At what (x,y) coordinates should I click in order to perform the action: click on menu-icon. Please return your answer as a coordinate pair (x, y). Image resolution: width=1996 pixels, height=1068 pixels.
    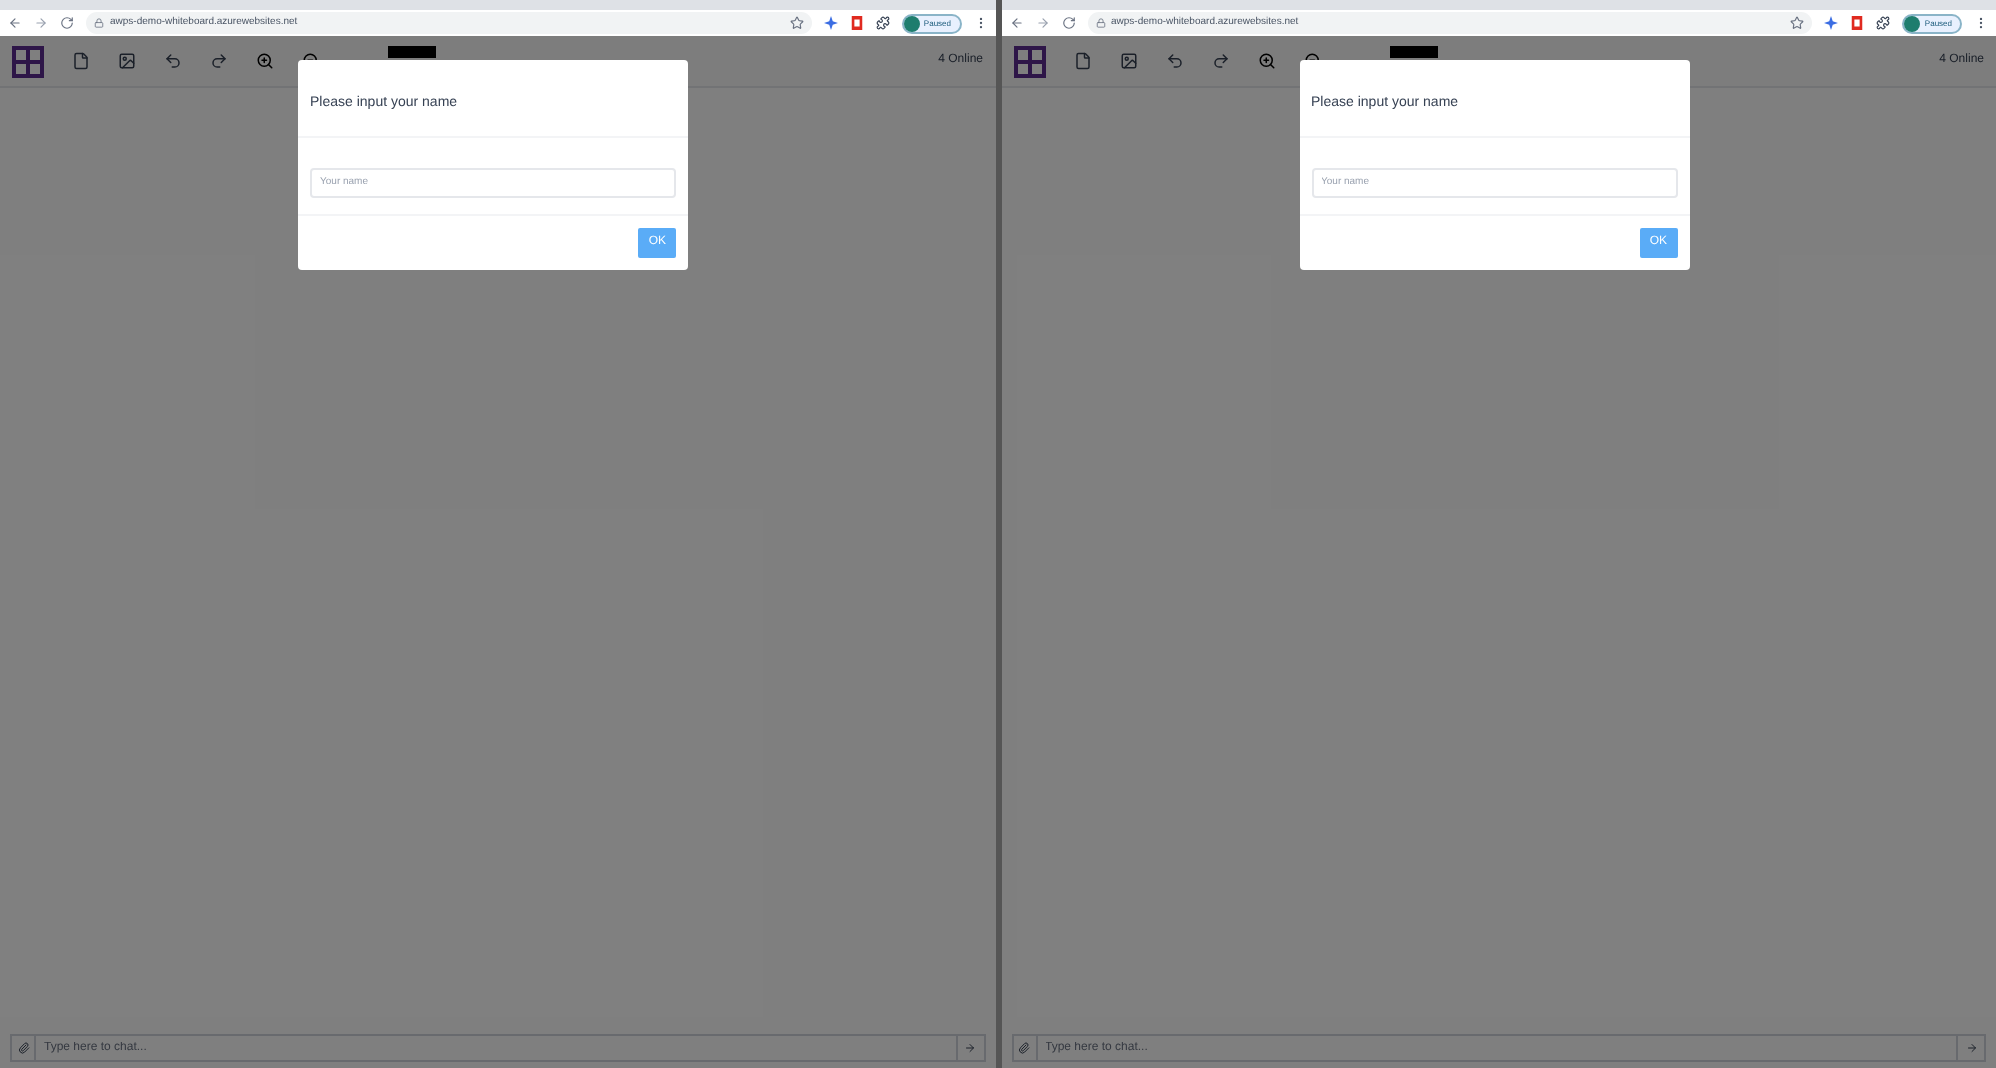
    Looking at the image, I should click on (1981, 23).